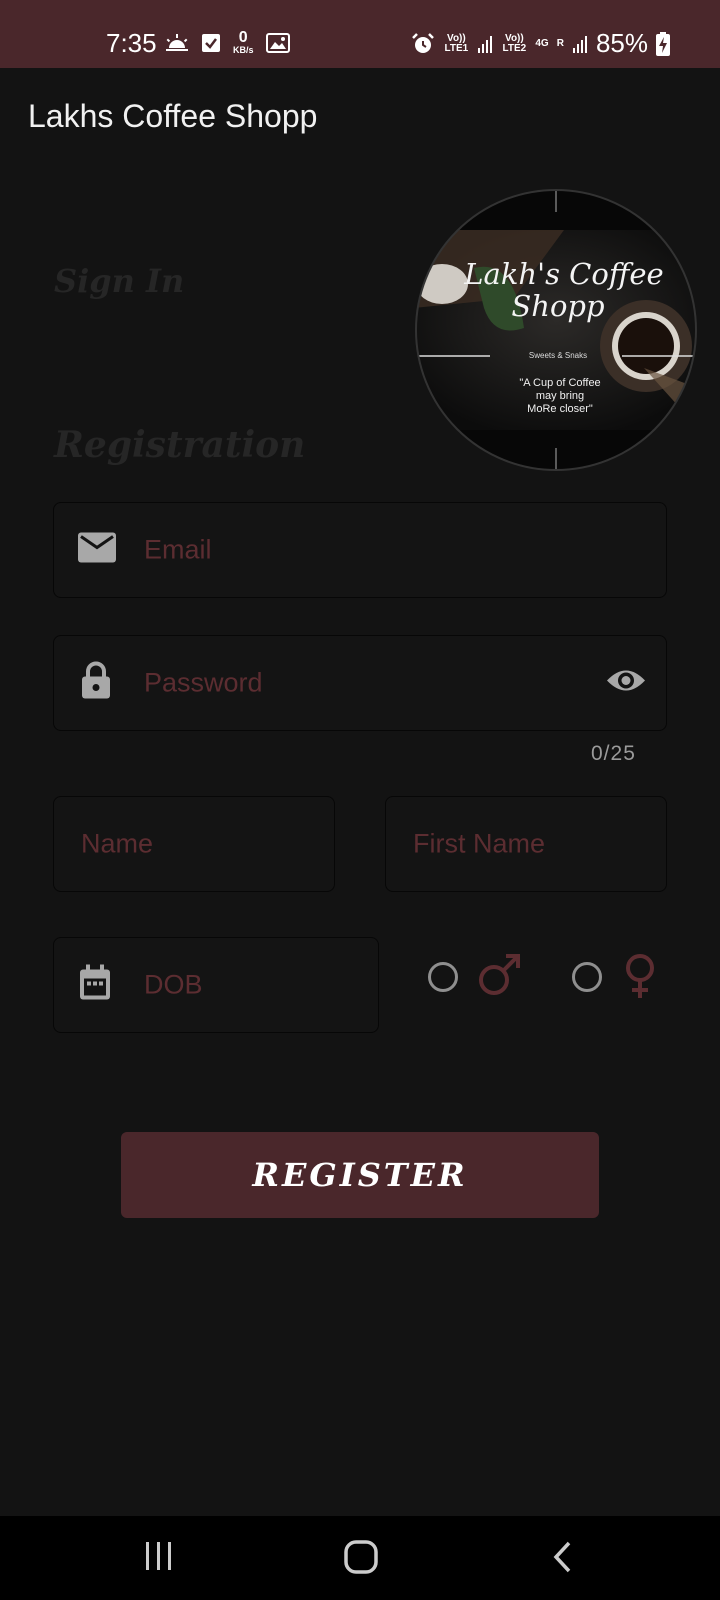 This screenshot has width=720, height=1600. I want to click on recent-apps-icon, so click(159, 1558).